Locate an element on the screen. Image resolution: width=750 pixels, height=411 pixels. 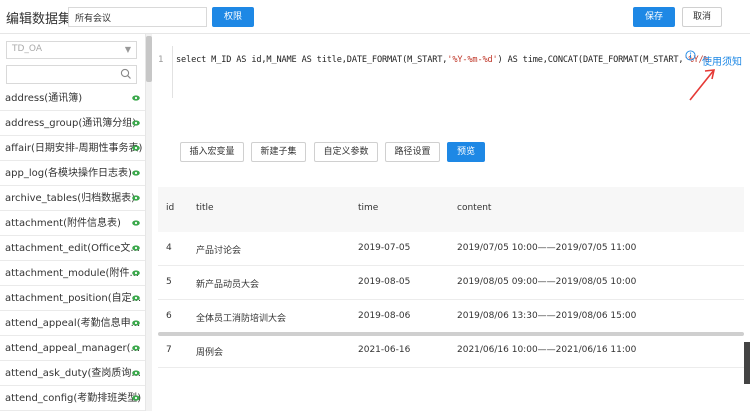
column-header: title is located at coordinates (205, 208).